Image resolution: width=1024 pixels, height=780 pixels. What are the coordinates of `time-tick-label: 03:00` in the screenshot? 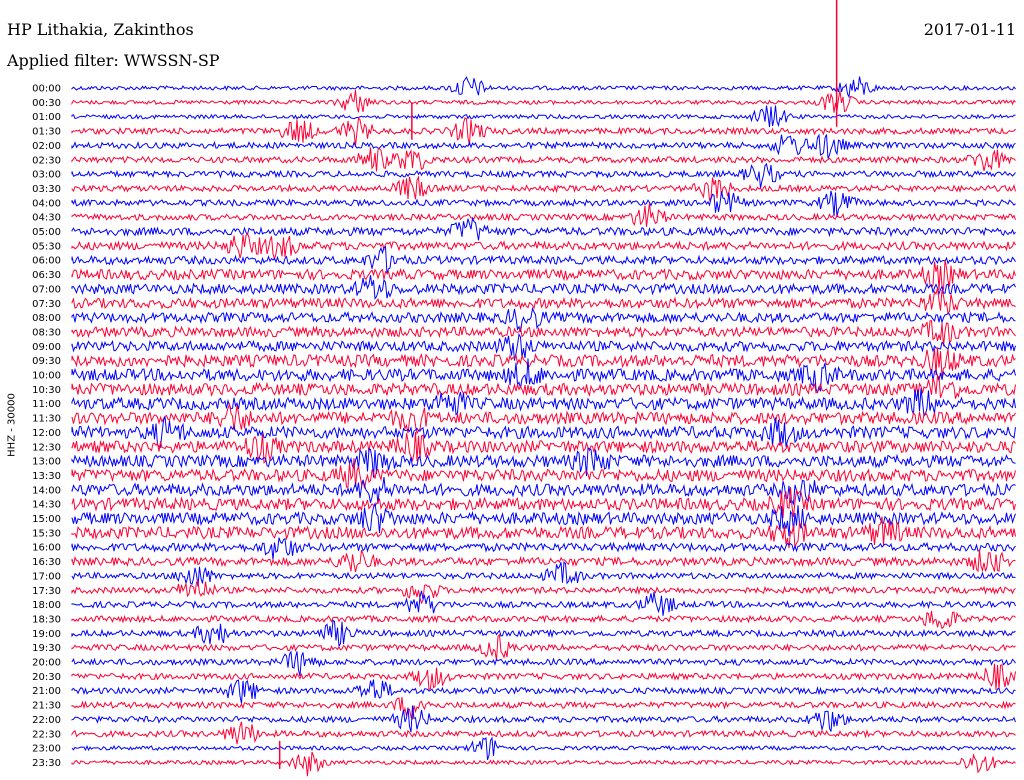 It's located at (46, 175).